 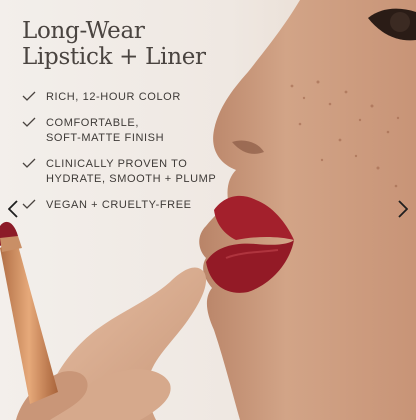 I want to click on carousel-next-button, so click(x=403, y=209).